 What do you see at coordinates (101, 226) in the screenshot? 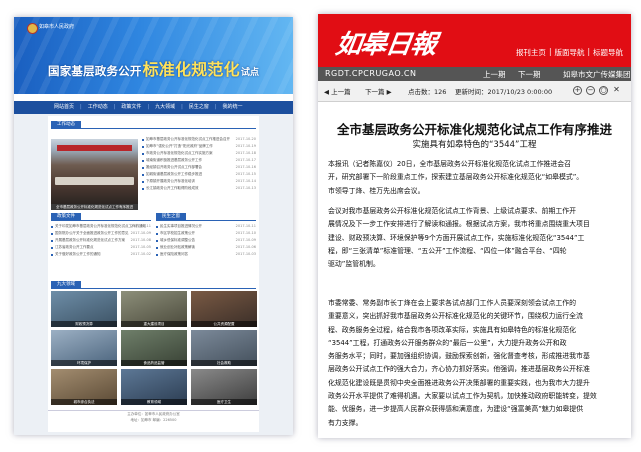
I see `list-item: 关于印发如皋市基层政务公开标准化规范化试点工作的通知 2017-10-11` at bounding box center [101, 226].